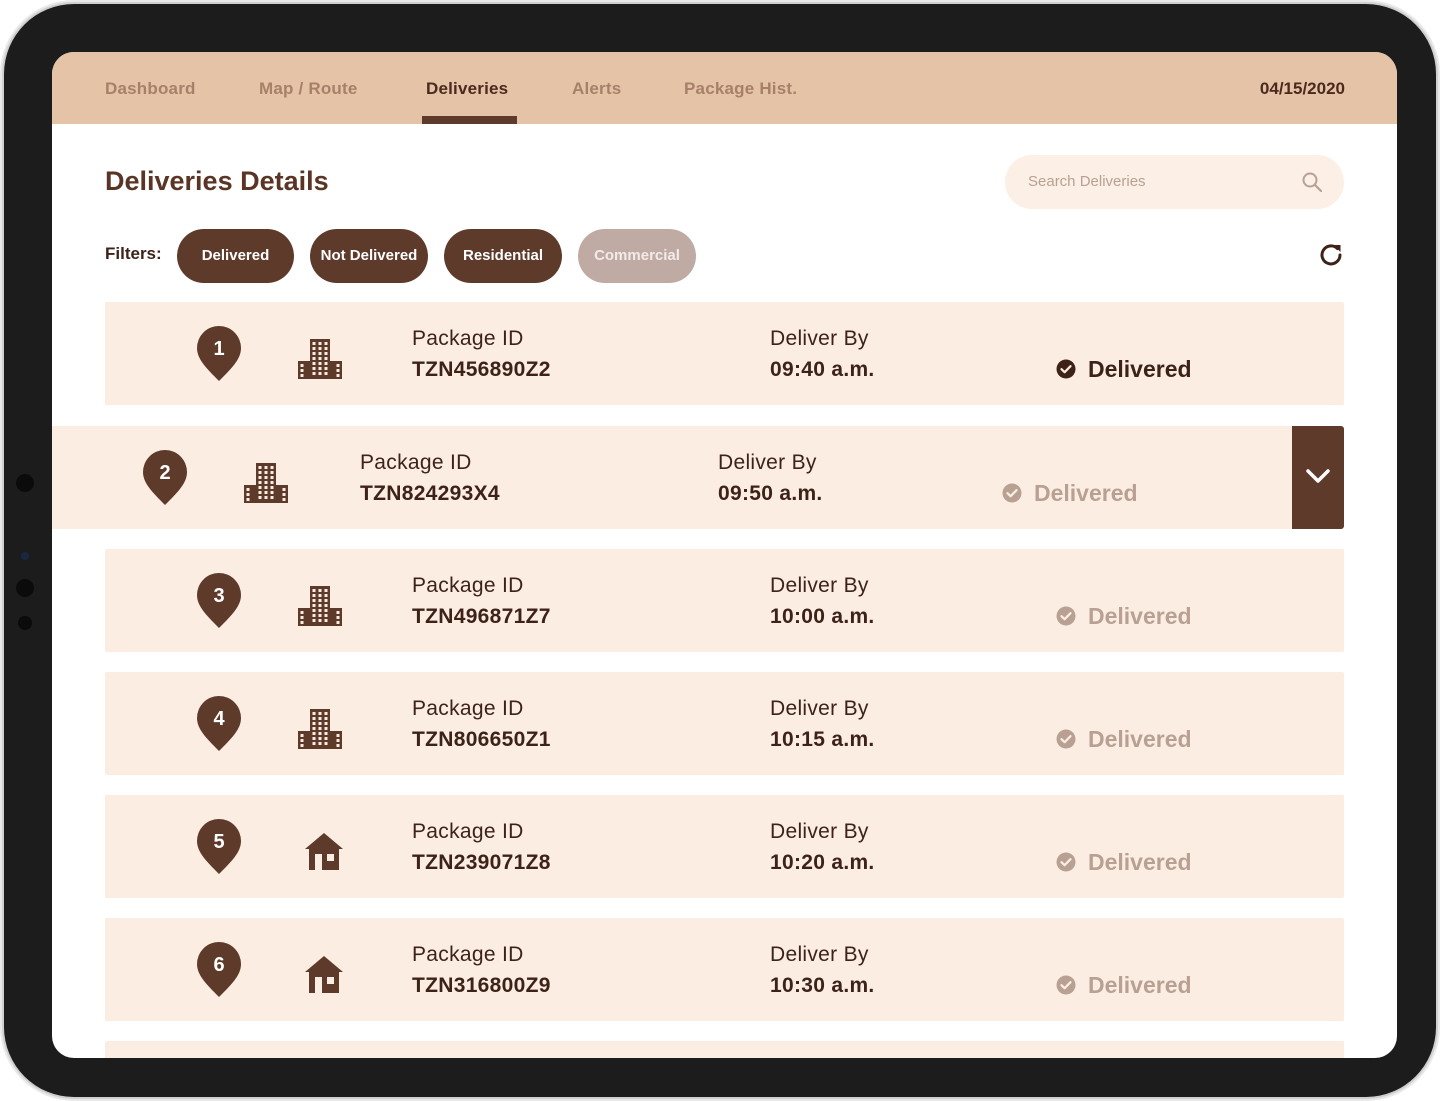 This screenshot has width=1440, height=1101. I want to click on tab-dashboard: Dashboard, so click(150, 88).